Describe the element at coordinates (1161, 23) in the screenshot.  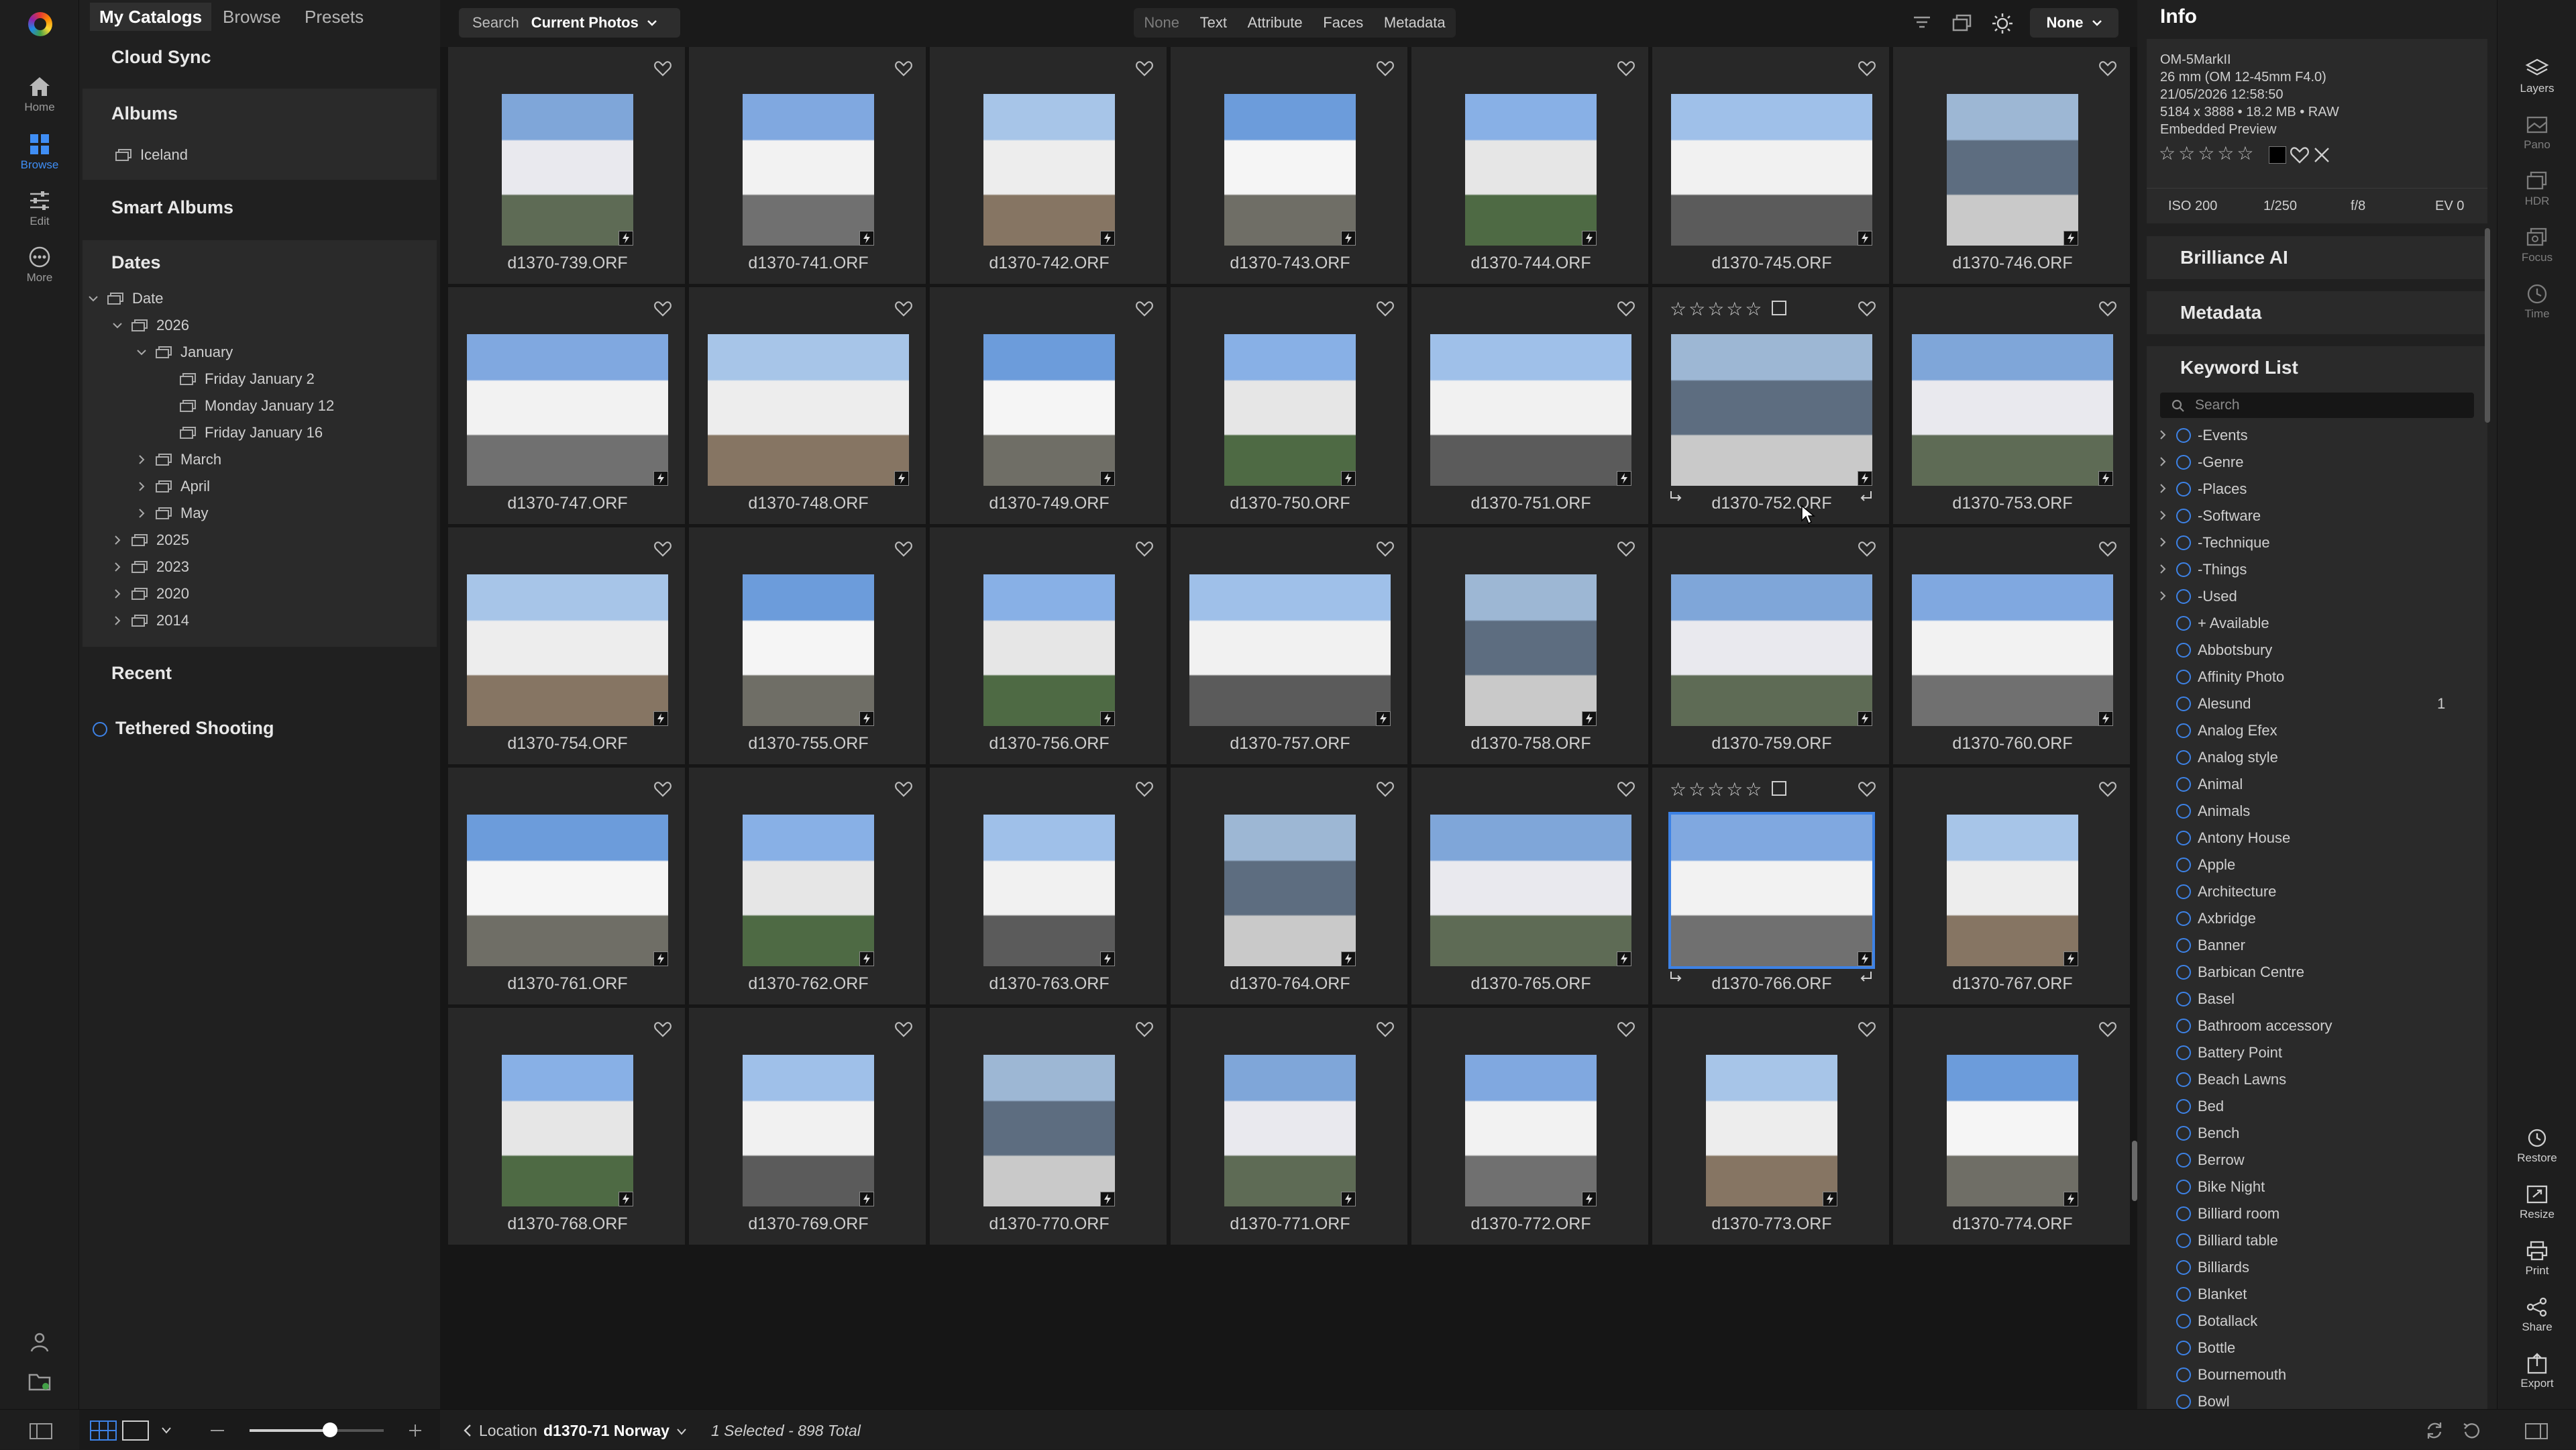
I see `filter-none: None` at that location.